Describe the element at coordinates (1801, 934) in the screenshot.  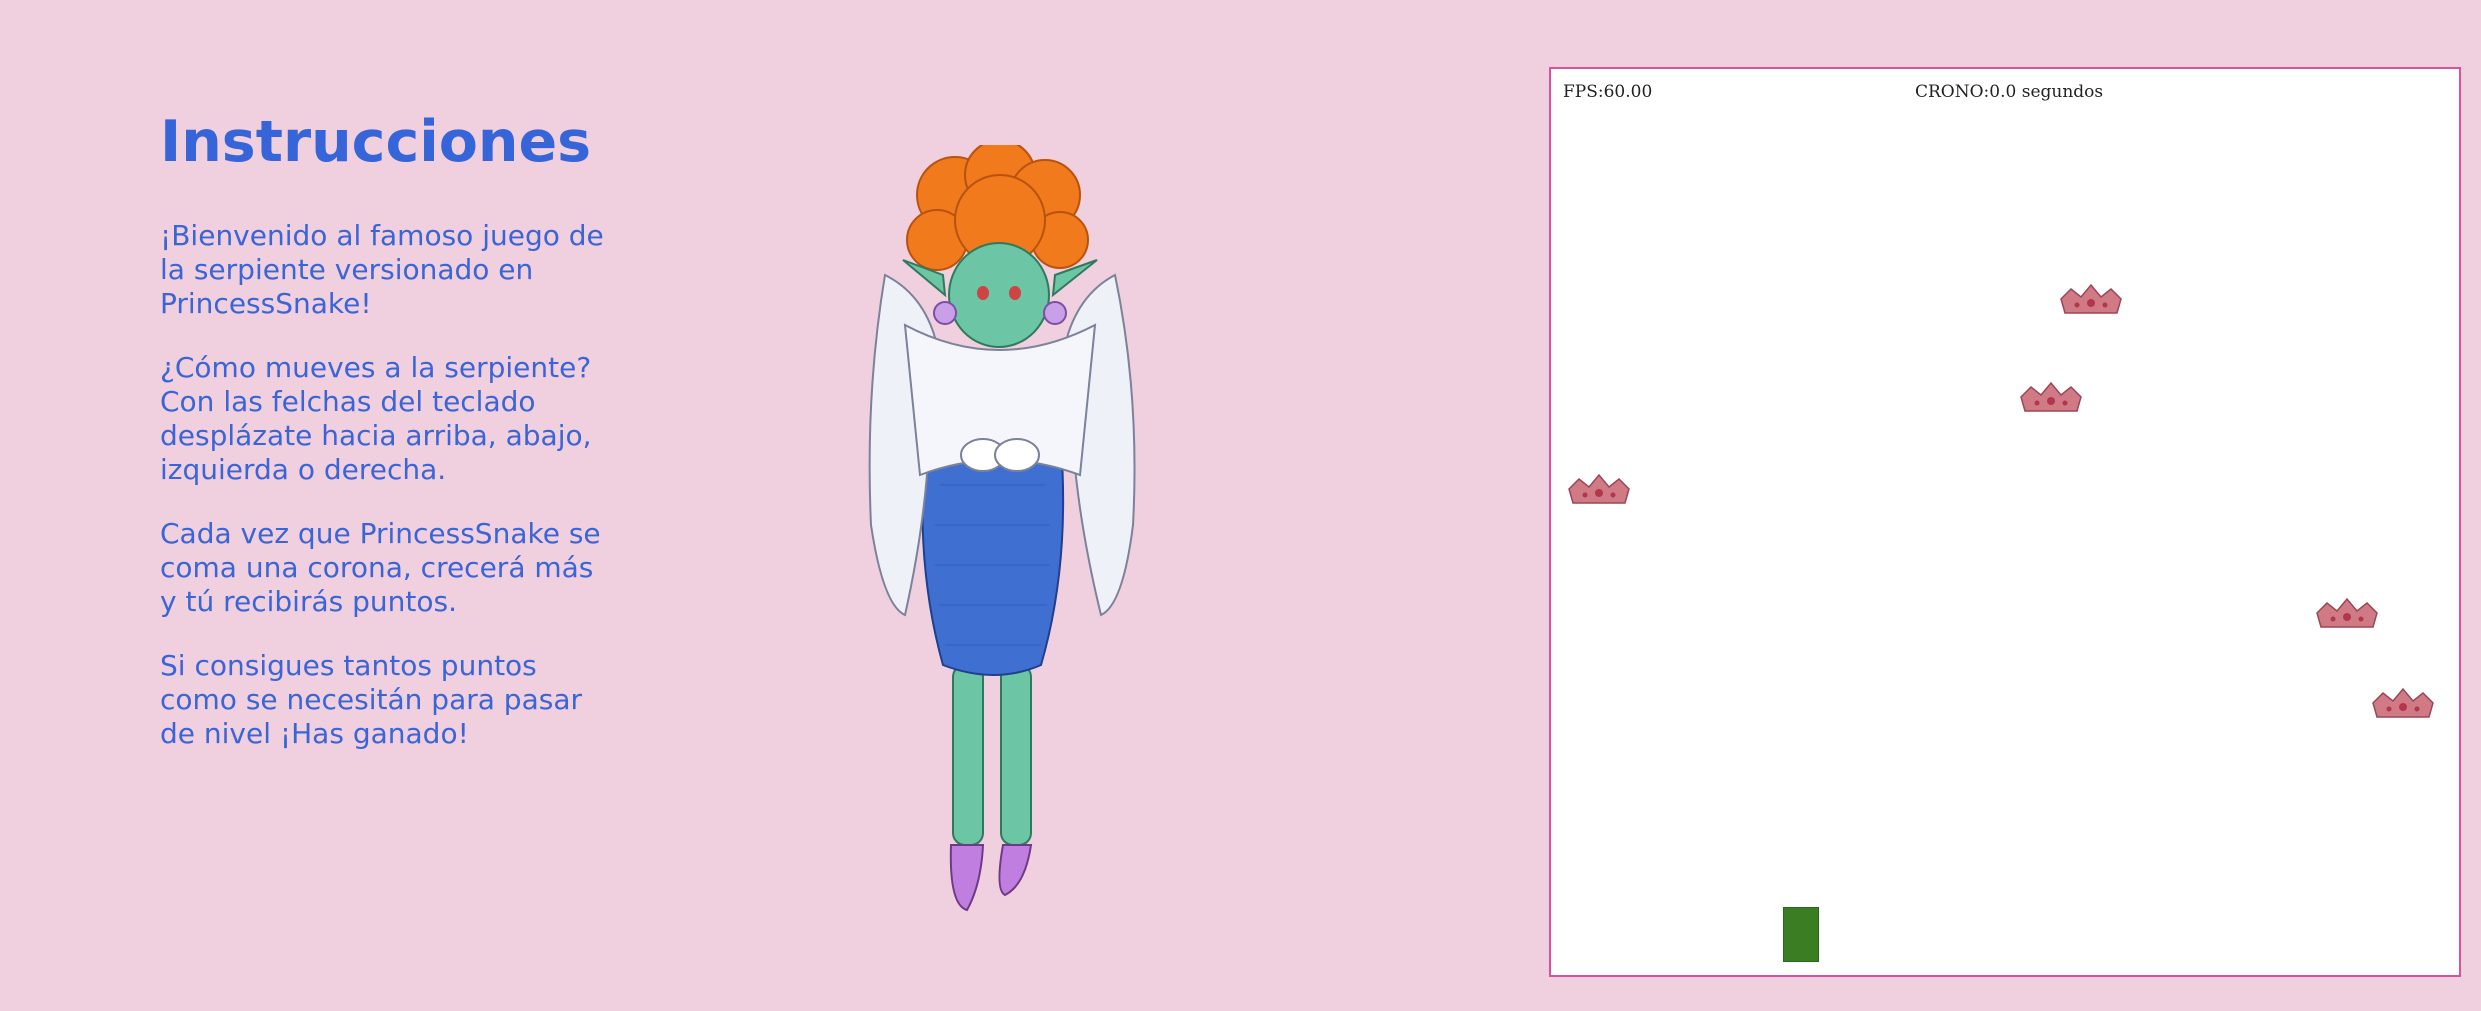
I see `snake-head` at that location.